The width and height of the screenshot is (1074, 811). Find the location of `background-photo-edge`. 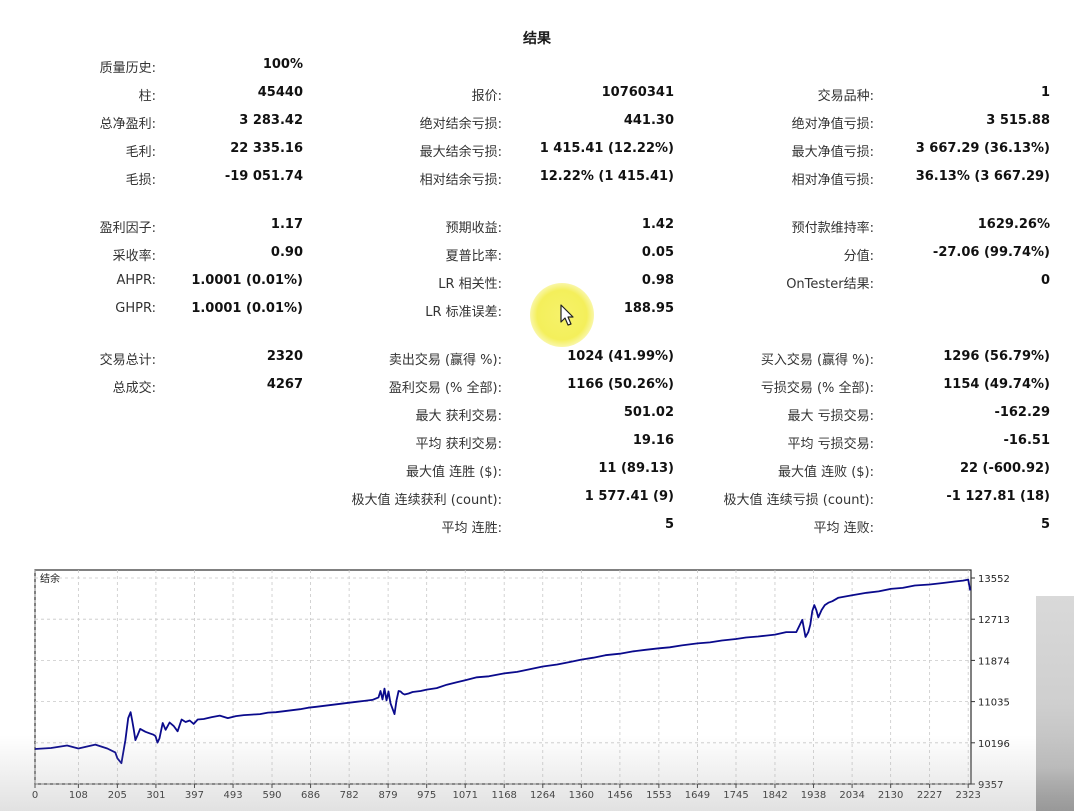

background-photo-edge is located at coordinates (1055, 703).